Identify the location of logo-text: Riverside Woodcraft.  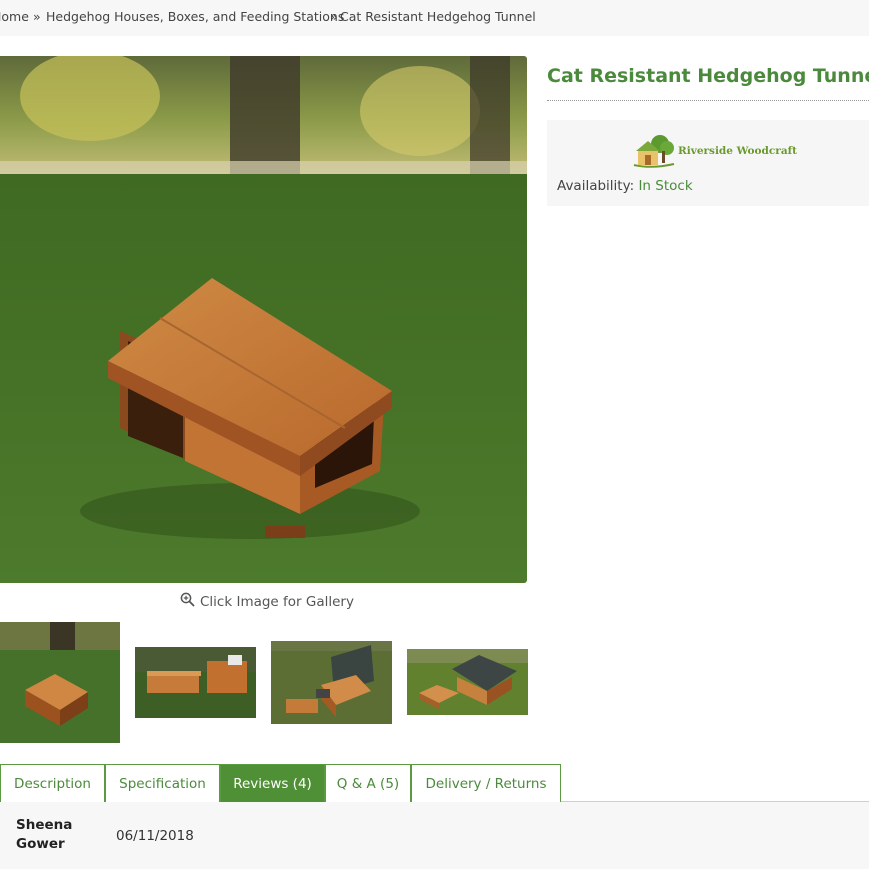
(737, 151).